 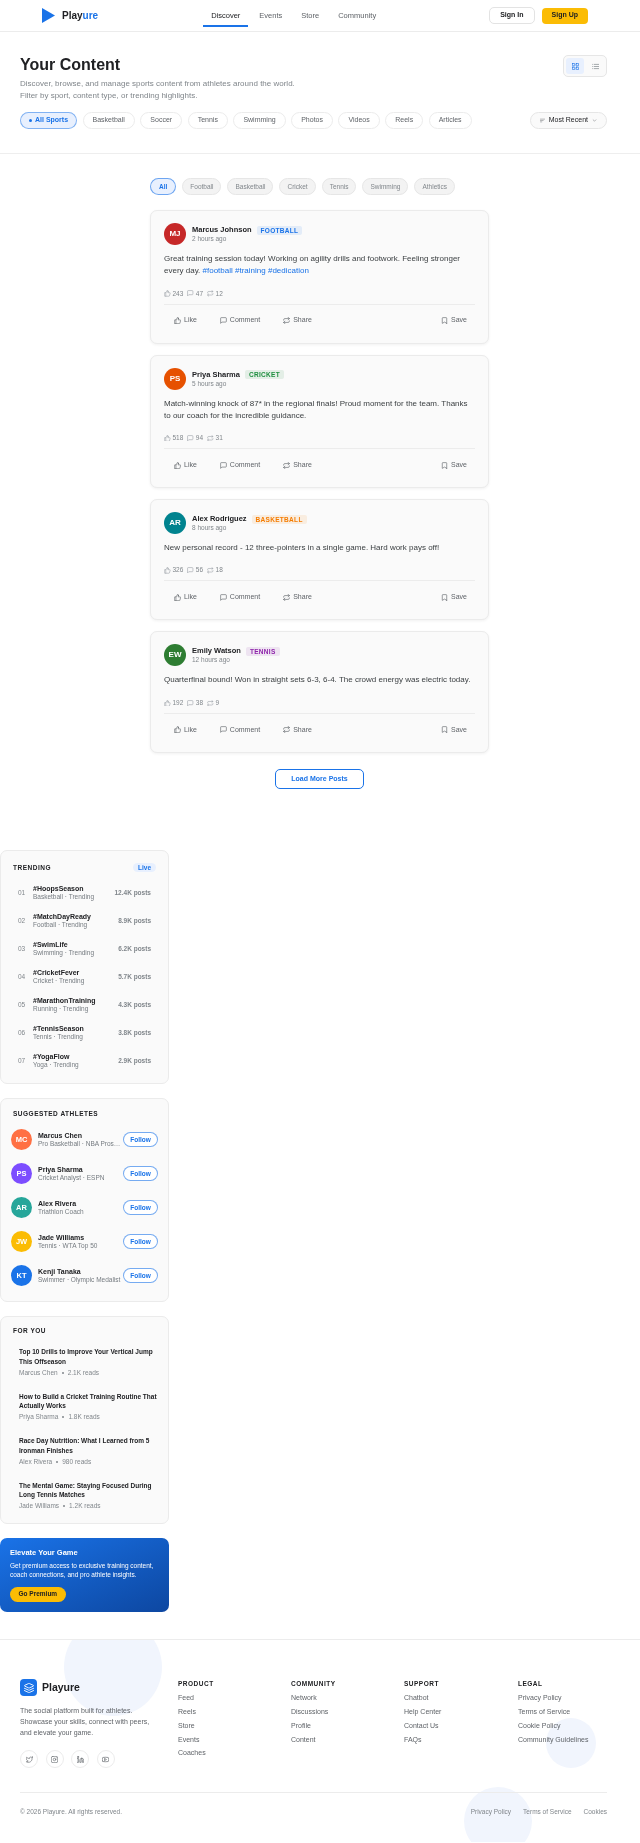 What do you see at coordinates (80, 15) in the screenshot?
I see `brand-name: Playure` at bounding box center [80, 15].